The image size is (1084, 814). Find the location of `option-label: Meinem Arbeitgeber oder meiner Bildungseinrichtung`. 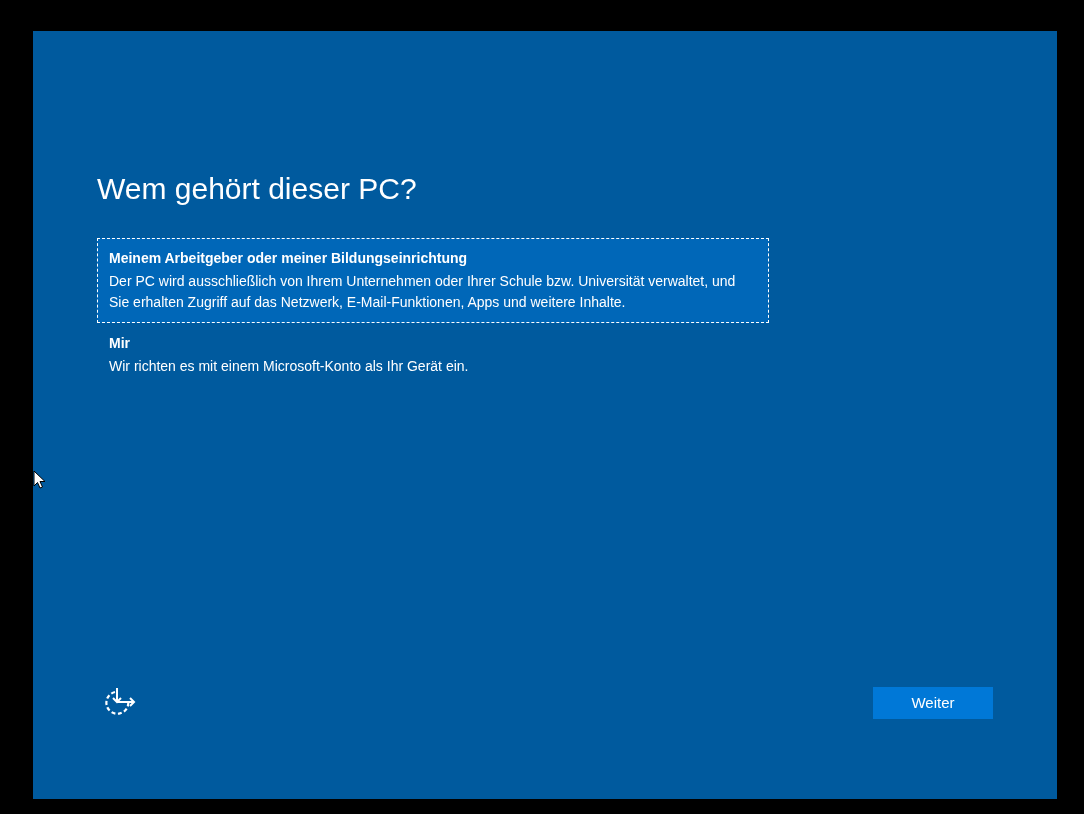

option-label: Meinem Arbeitgeber oder meiner Bildungseinrichtung is located at coordinates (289, 258).